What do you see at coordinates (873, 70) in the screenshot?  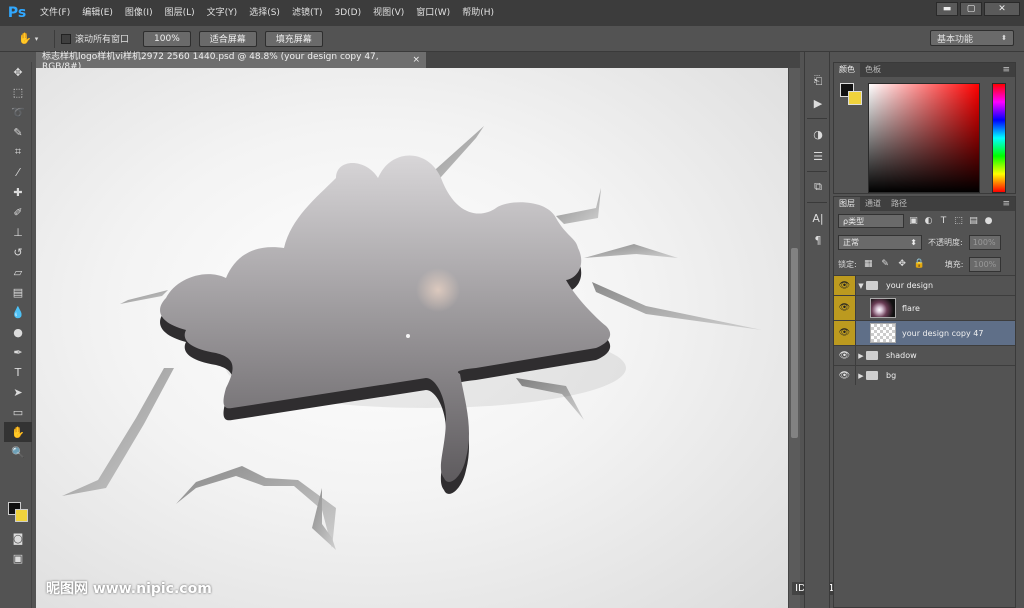 I see `tab-swatches: 色板` at bounding box center [873, 70].